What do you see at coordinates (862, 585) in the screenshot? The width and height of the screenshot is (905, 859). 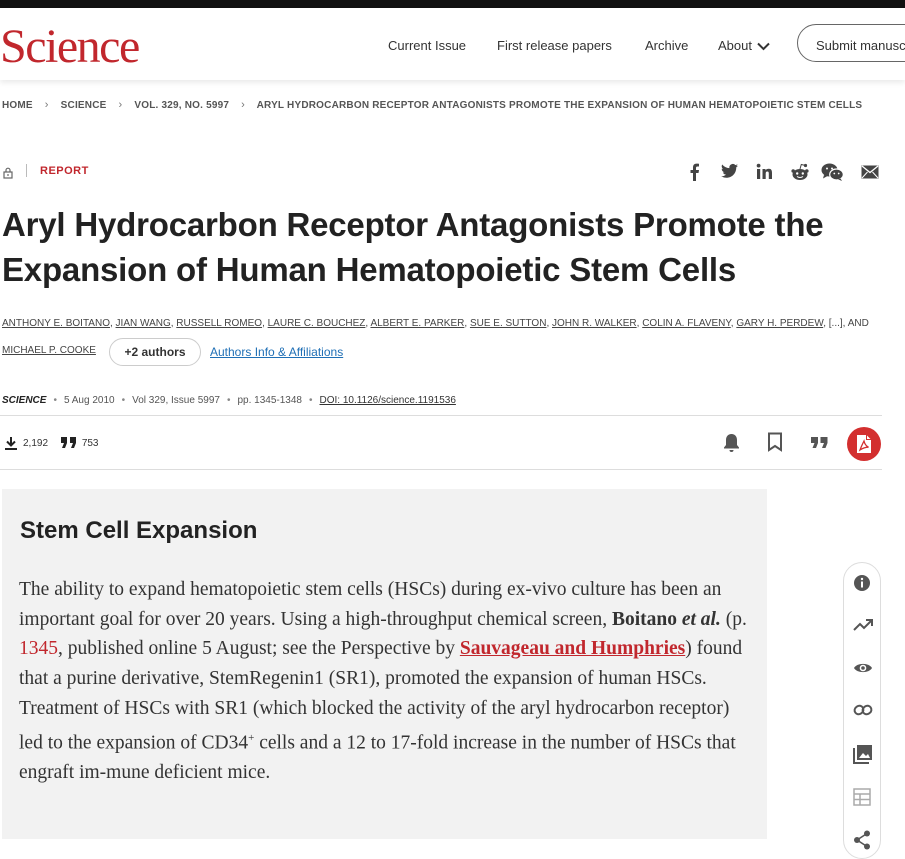 I see `info-icon` at bounding box center [862, 585].